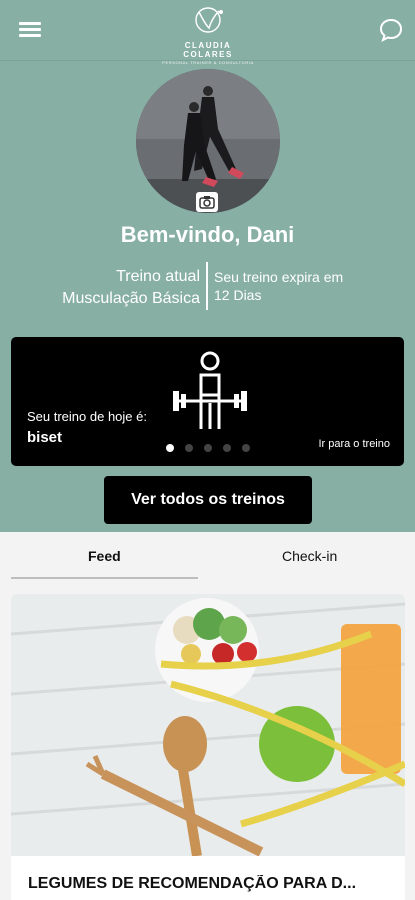 This screenshot has width=415, height=900. Describe the element at coordinates (208, 62) in the screenshot. I see `brand-tagline: PERSONAL TRAINER & CONSULTORIA` at that location.